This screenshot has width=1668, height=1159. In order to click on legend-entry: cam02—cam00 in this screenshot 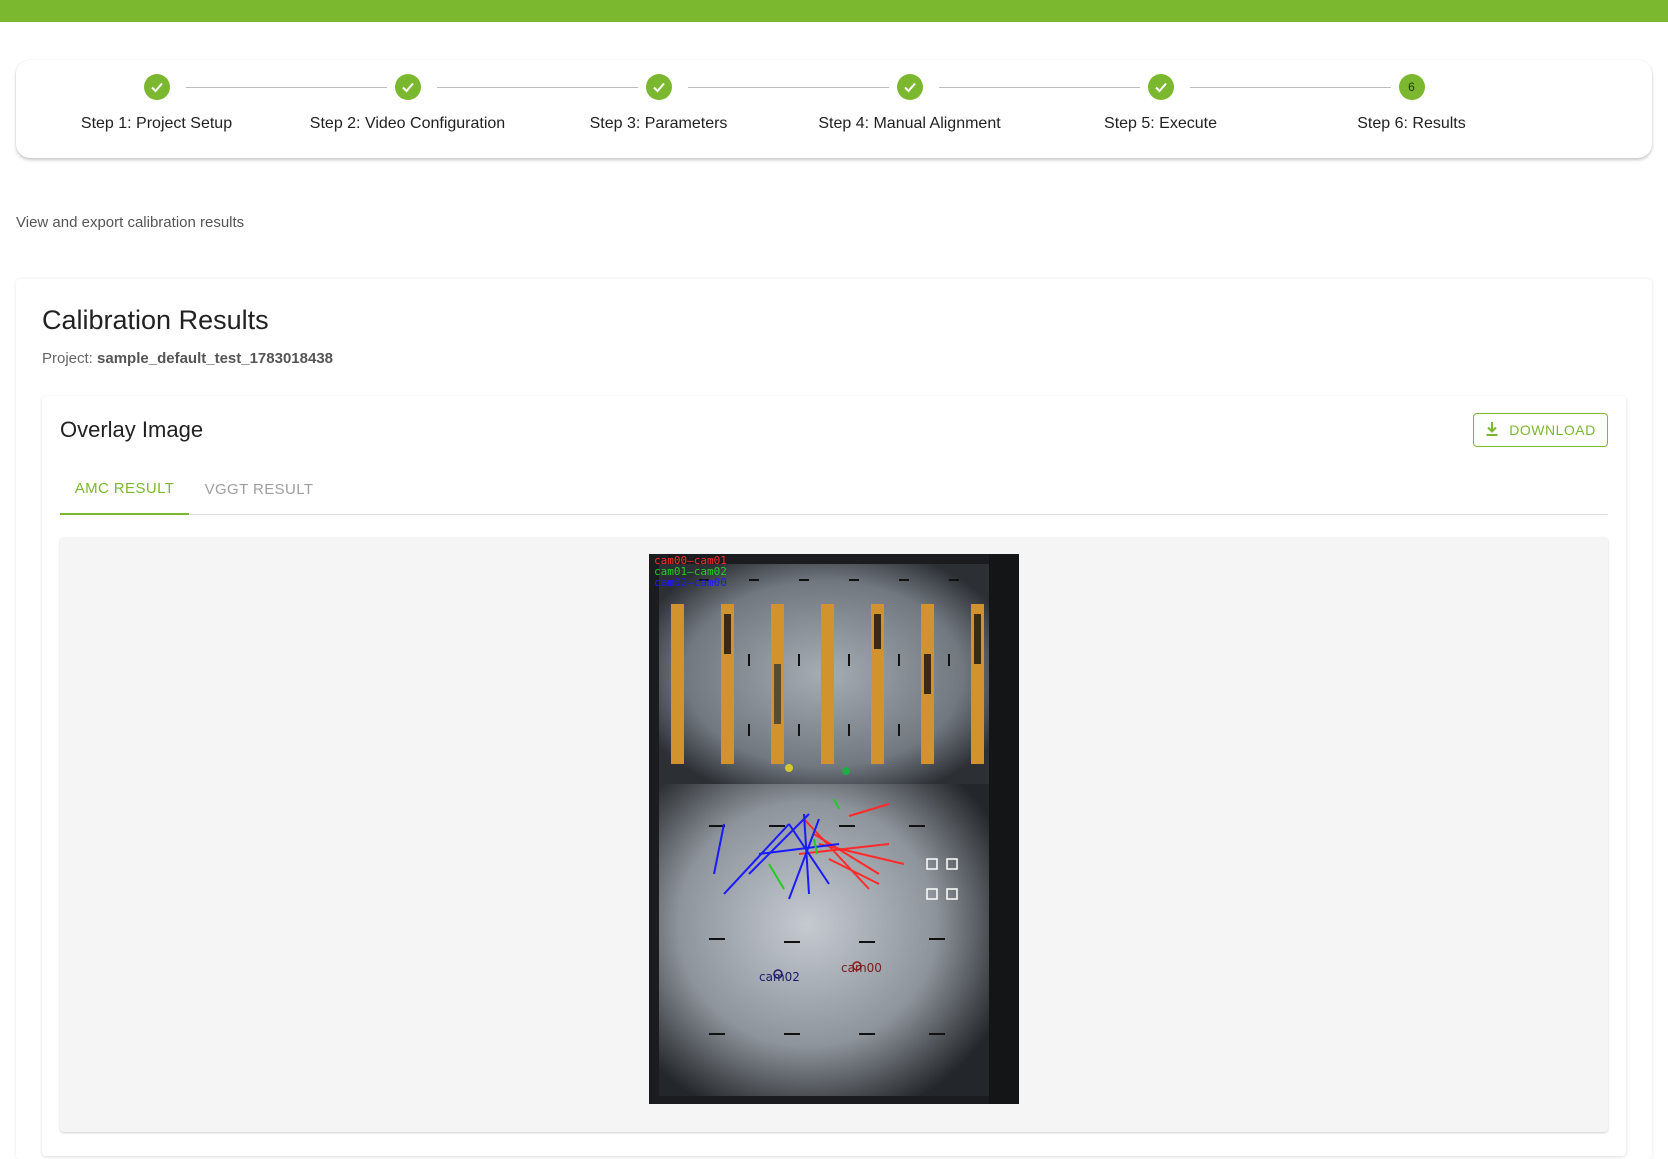, I will do `click(690, 582)`.